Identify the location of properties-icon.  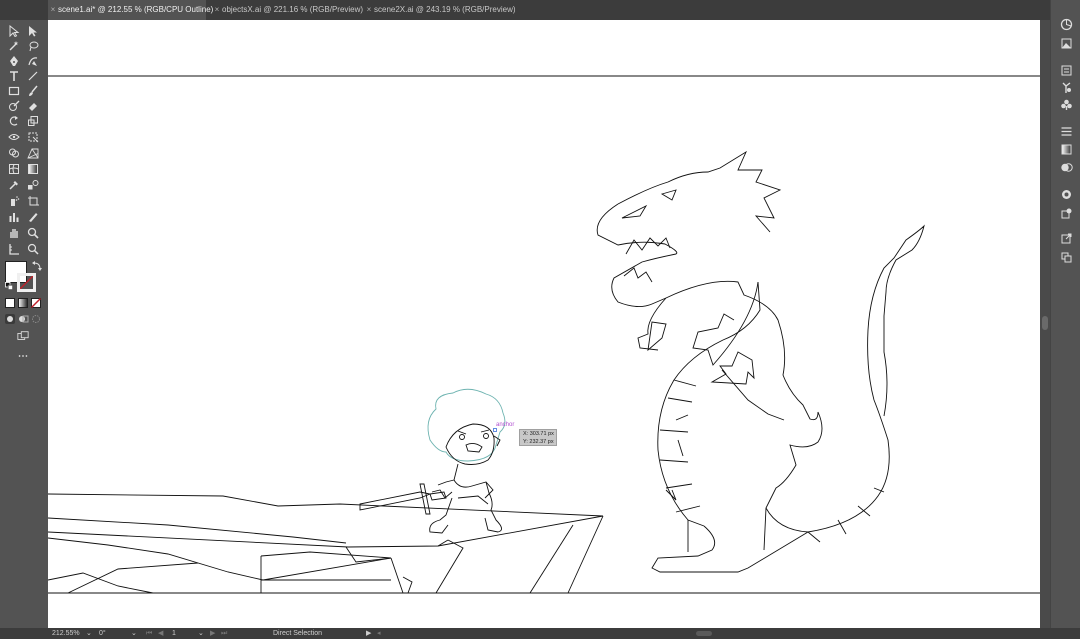
(1066, 70).